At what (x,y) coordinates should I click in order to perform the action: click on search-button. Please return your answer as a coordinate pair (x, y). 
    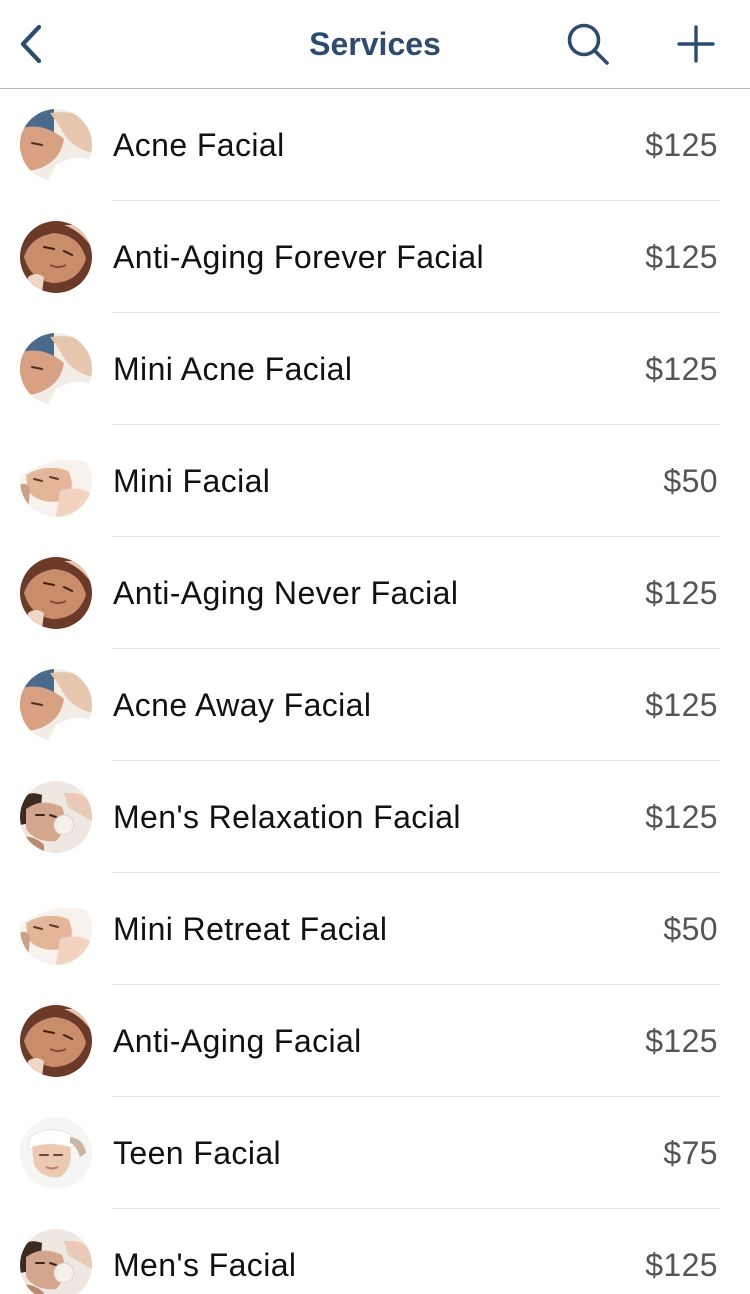
    Looking at the image, I should click on (588, 44).